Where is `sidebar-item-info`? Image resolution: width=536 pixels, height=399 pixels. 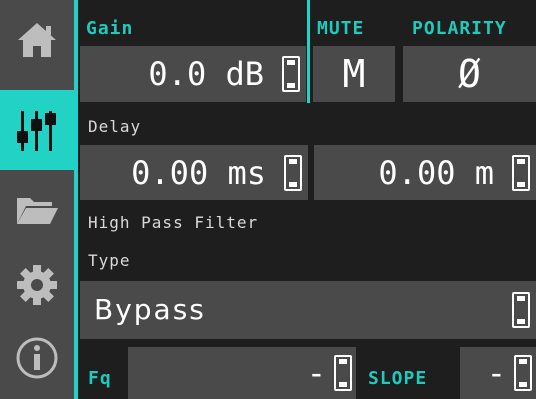 sidebar-item-info is located at coordinates (37, 358).